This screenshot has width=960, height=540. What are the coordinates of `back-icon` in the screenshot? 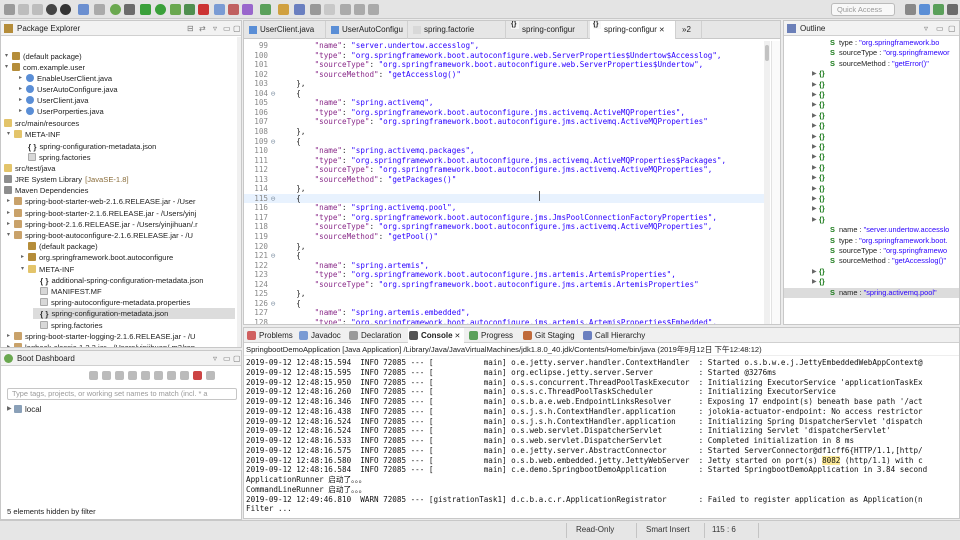 It's located at (359, 9).